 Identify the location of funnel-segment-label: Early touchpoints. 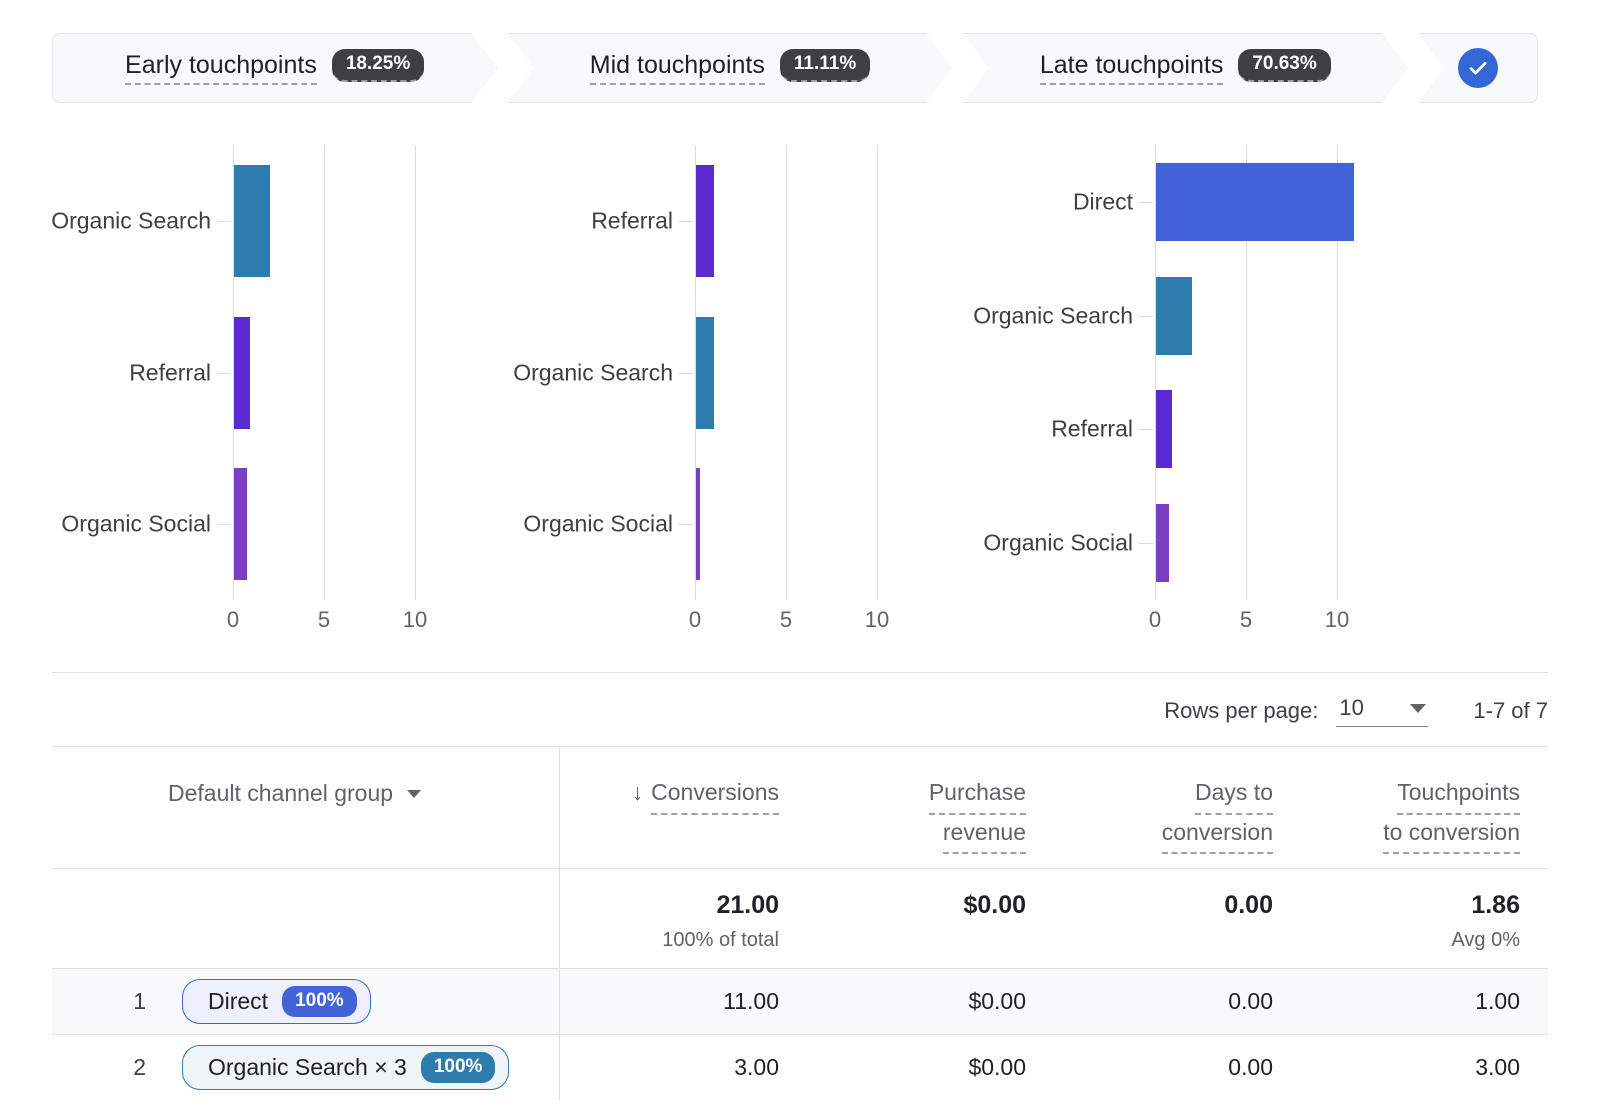
(221, 68).